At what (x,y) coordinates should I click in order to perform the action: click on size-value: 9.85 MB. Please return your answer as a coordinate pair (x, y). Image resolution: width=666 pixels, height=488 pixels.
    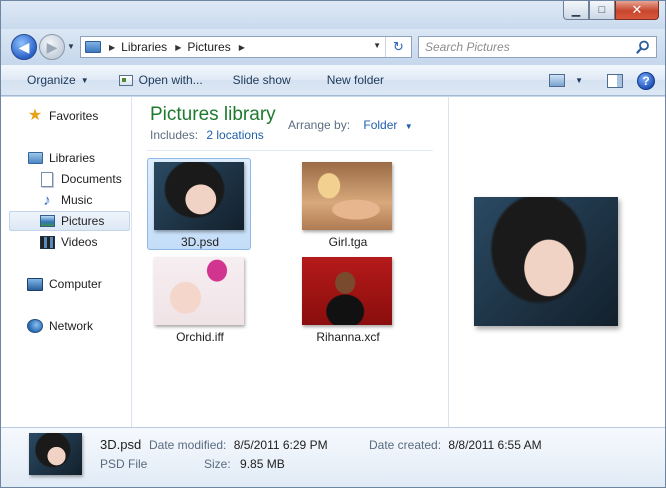
    Looking at the image, I should click on (262, 464).